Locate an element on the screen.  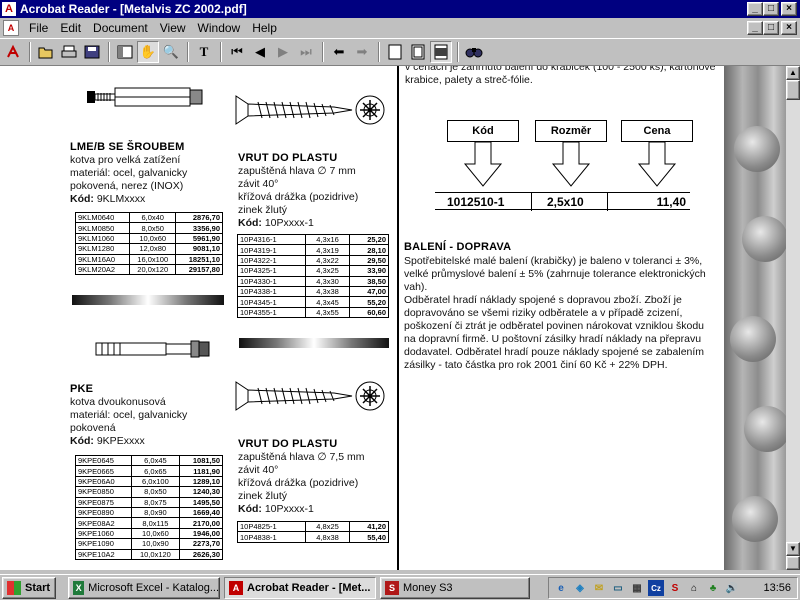
table-row: 10P4825-1 4,8x25 41,20 is located at coordinates (313, 526).